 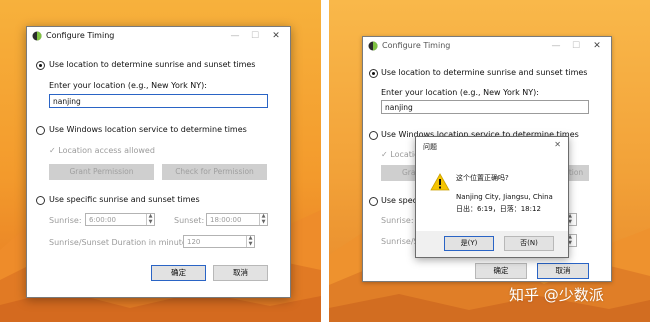 I want to click on sunset-time-input: 18:00:00 ▲ ▼, so click(x=237, y=219).